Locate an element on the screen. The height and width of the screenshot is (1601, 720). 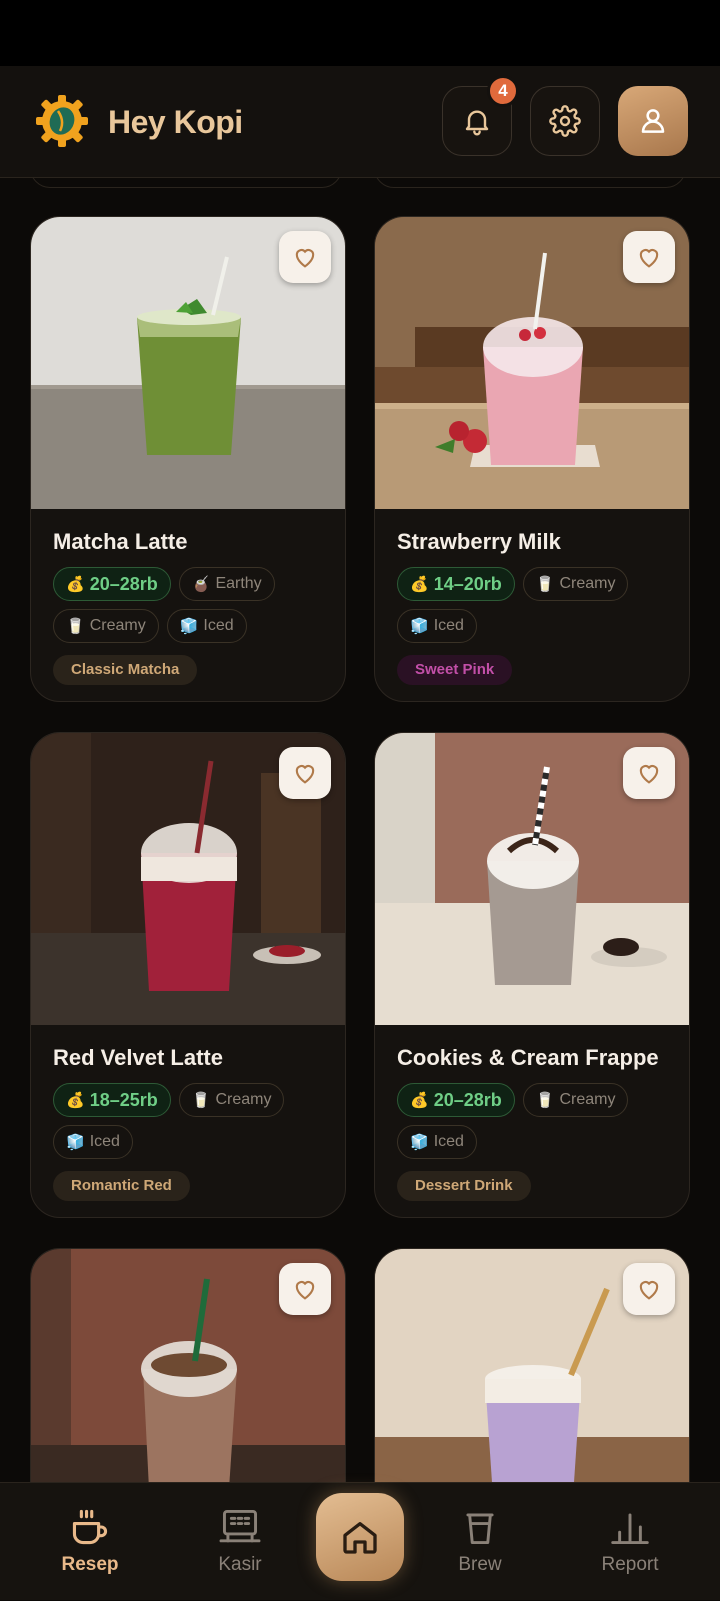
home-button is located at coordinates (360, 1537).